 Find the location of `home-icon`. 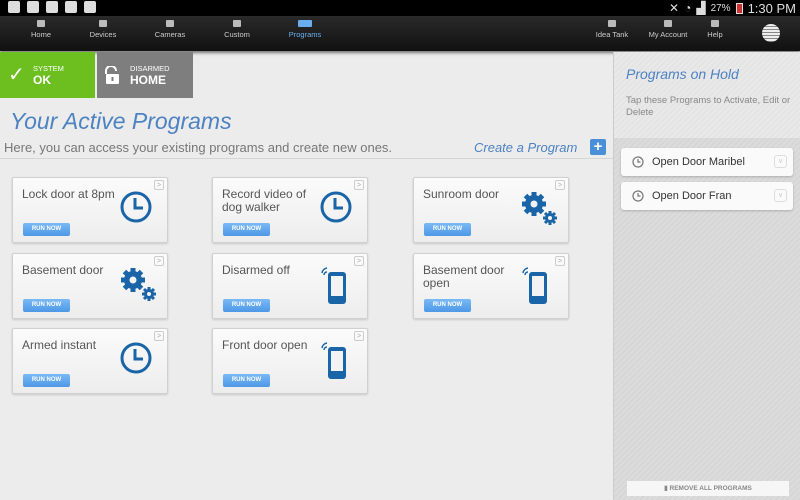

home-icon is located at coordinates (41, 23).